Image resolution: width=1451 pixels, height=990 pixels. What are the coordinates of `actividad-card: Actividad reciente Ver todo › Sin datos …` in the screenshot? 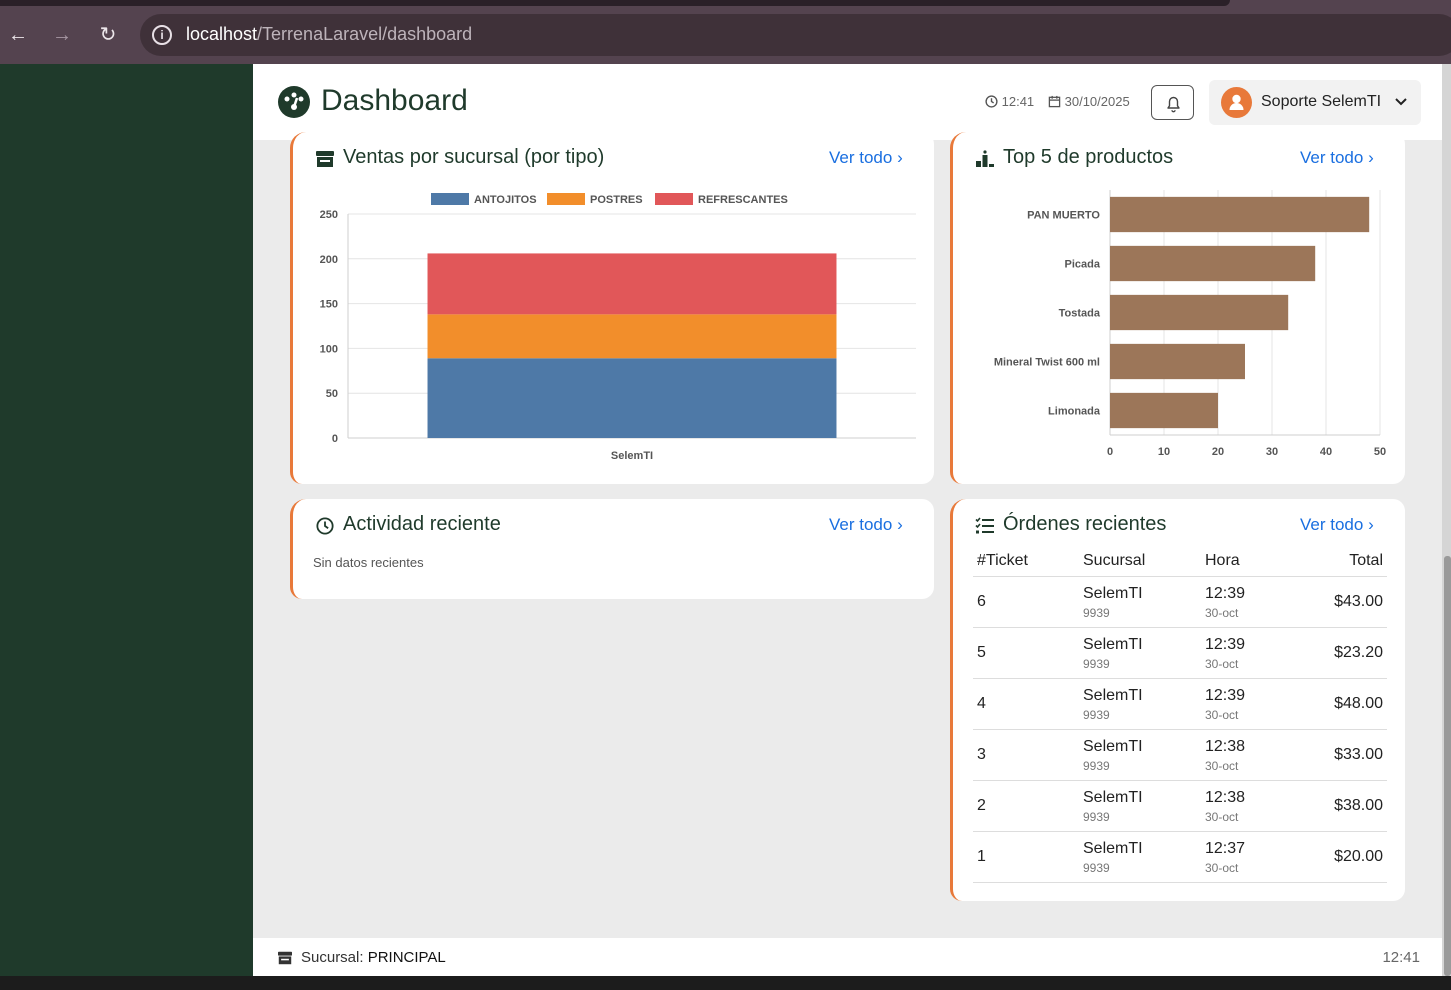 It's located at (612, 549).